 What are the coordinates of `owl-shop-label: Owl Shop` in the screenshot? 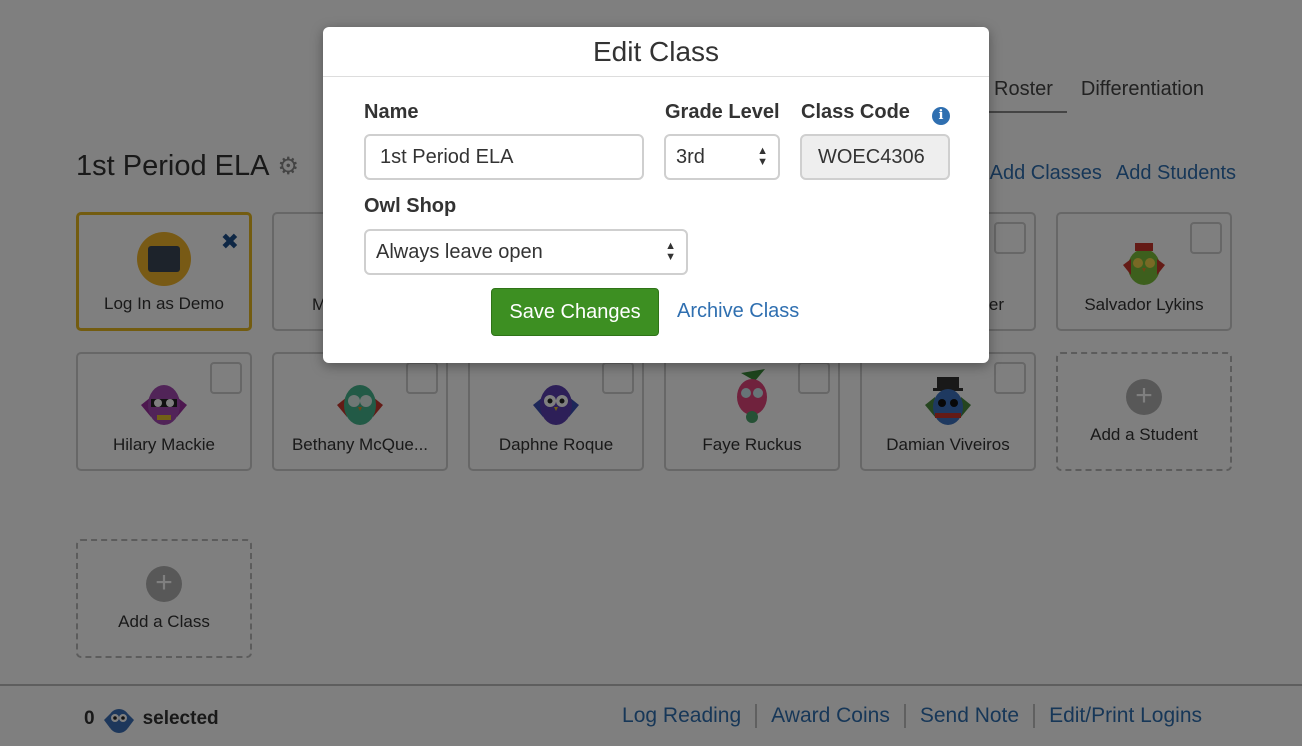 It's located at (410, 206).